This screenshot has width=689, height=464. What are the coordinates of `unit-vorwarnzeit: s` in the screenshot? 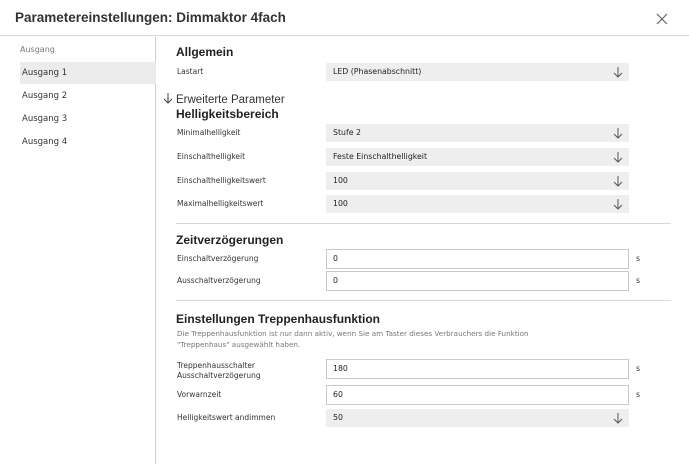 It's located at (638, 394).